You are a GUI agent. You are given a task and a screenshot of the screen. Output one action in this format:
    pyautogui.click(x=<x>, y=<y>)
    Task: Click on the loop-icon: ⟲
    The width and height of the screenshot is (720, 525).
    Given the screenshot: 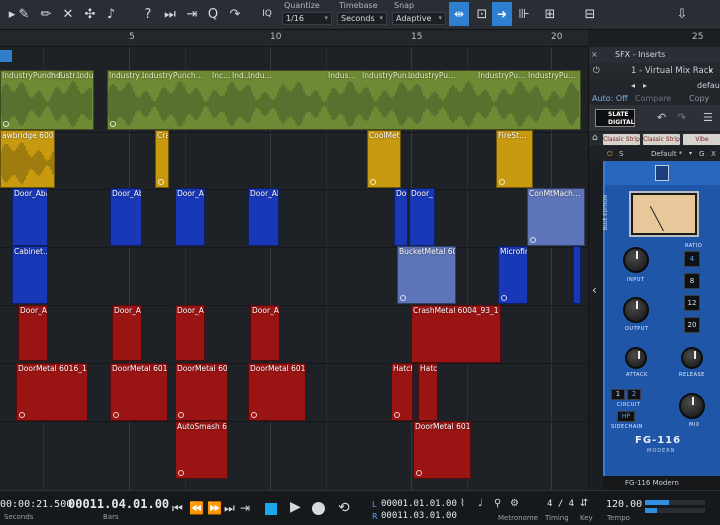 What is the action you would take?
    pyautogui.click(x=344, y=508)
    